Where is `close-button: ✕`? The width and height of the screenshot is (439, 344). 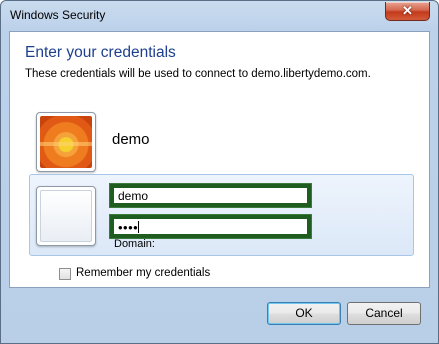
close-button: ✕ is located at coordinates (407, 11).